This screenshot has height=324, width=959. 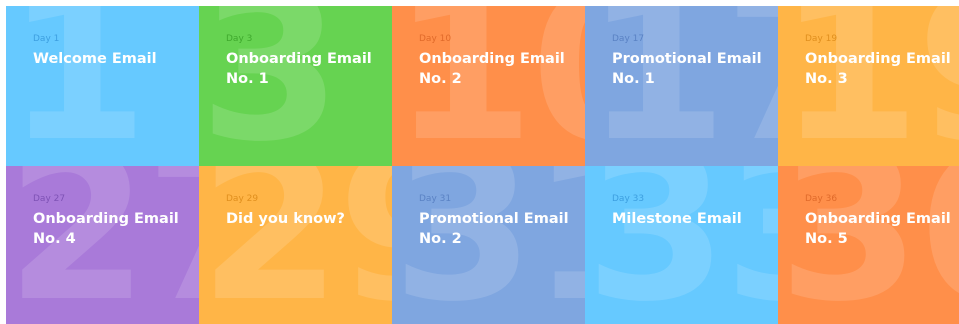 I want to click on tile-day-31: 31 Day 31 Promotional Email No. 2, so click(x=488, y=245).